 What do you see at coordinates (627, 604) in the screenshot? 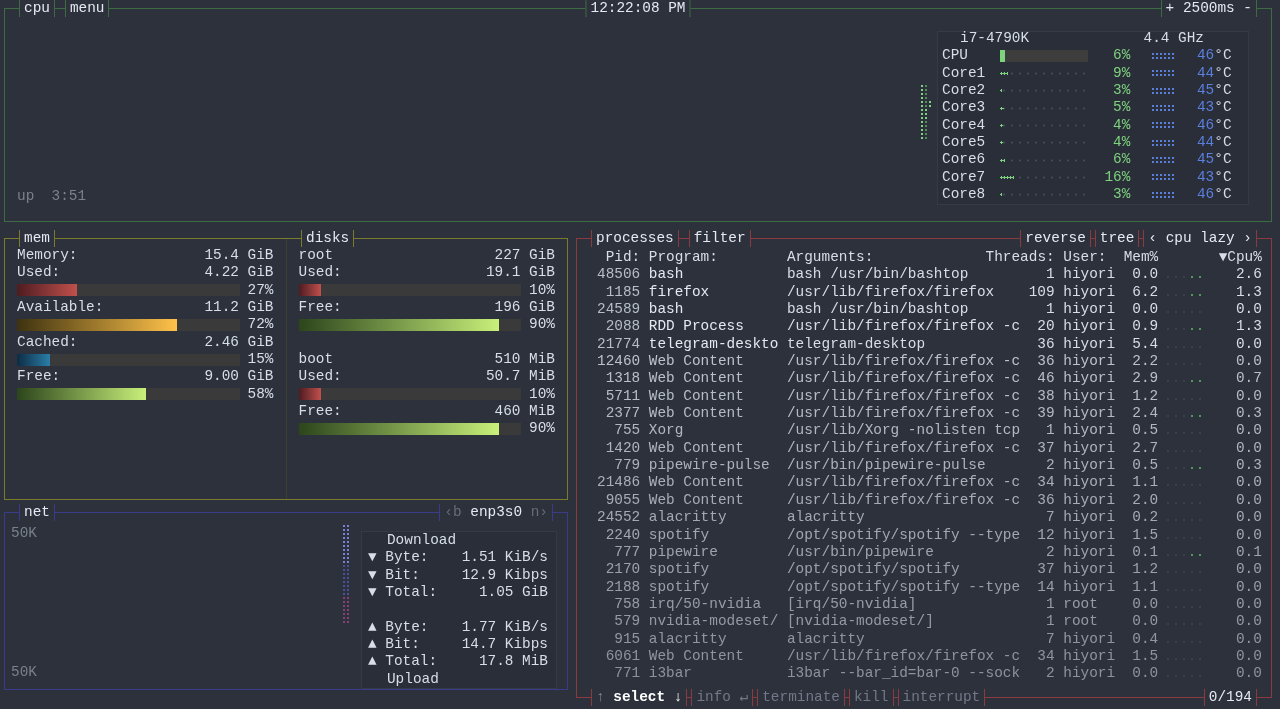
I see `pid-cell-text: 758` at bounding box center [627, 604].